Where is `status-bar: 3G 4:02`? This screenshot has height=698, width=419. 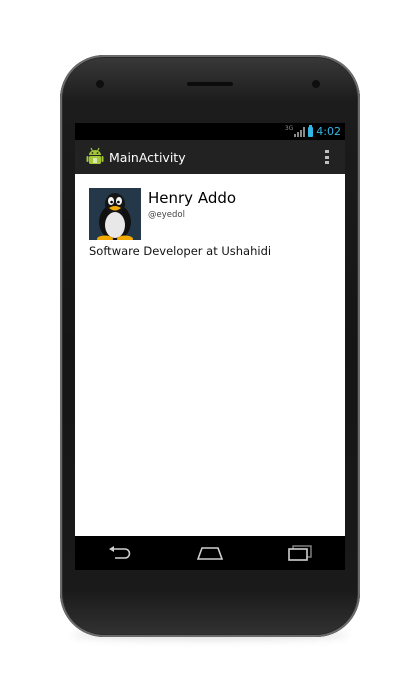 status-bar: 3G 4:02 is located at coordinates (210, 131).